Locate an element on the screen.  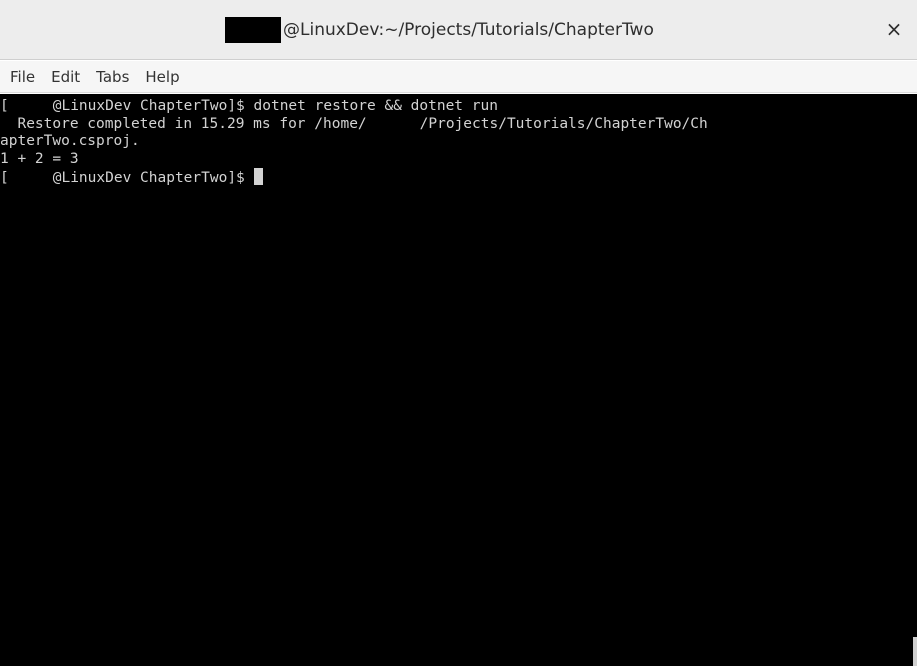
menu-edit: Edit is located at coordinates (65, 77).